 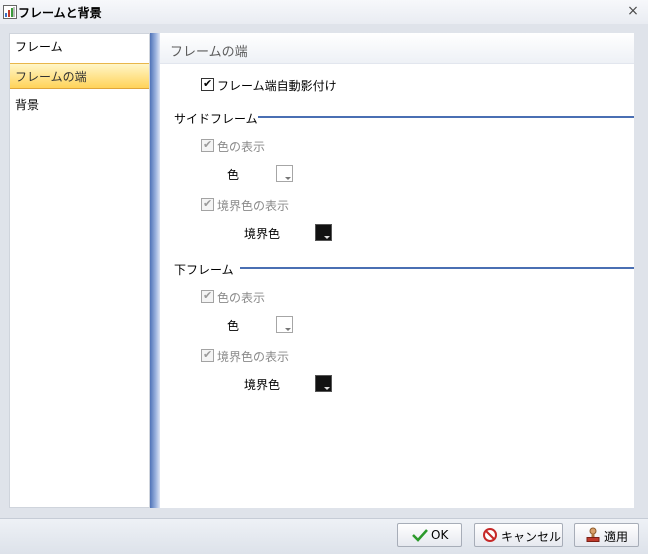 What do you see at coordinates (155, 270) in the screenshot?
I see `panel-accent-stripe` at bounding box center [155, 270].